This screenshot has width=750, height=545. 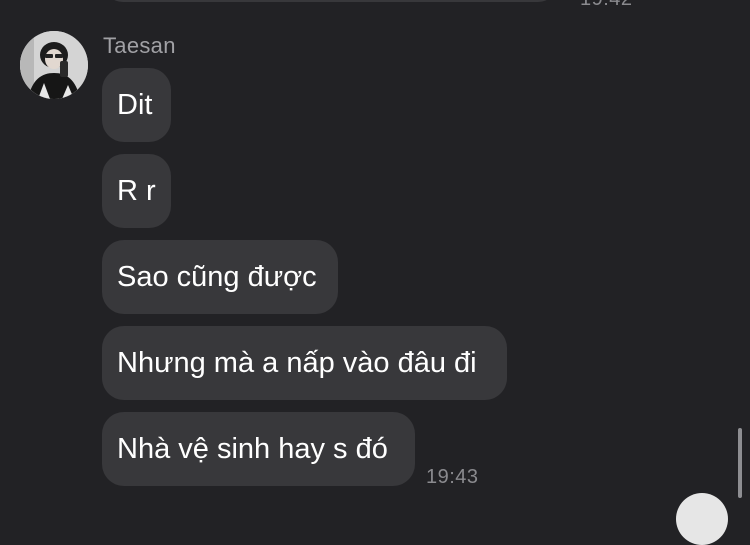 I want to click on message-bubble: Dit, so click(x=136, y=105).